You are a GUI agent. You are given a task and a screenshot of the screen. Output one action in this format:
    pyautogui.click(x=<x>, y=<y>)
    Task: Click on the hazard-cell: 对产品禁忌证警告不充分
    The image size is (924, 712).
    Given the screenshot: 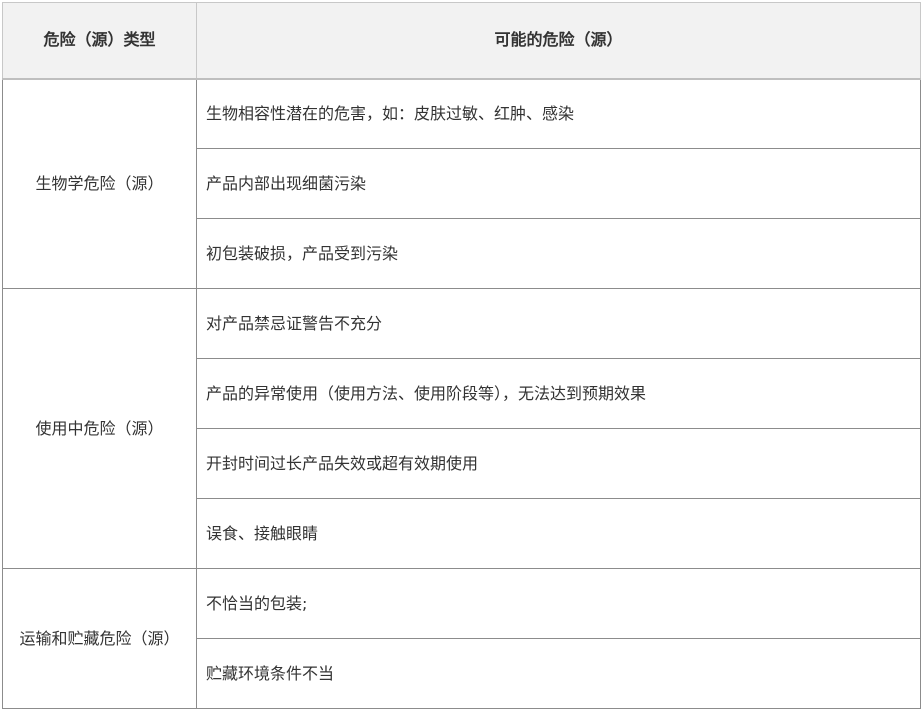 What is the action you would take?
    pyautogui.click(x=558, y=323)
    